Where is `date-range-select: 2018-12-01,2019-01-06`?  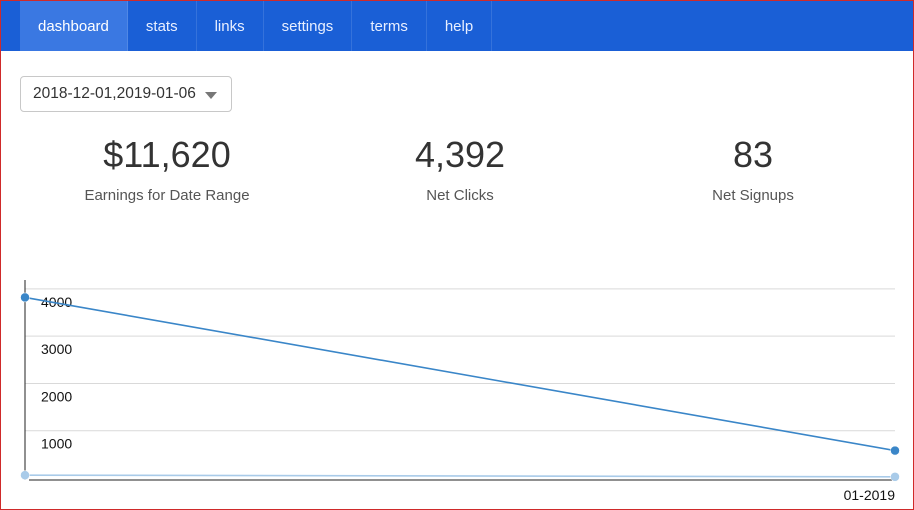 date-range-select: 2018-12-01,2019-01-06 is located at coordinates (126, 94).